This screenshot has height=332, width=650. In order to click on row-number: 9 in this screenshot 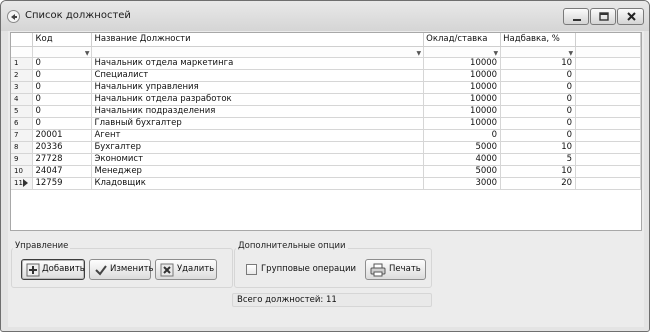, I will do `click(22, 159)`.